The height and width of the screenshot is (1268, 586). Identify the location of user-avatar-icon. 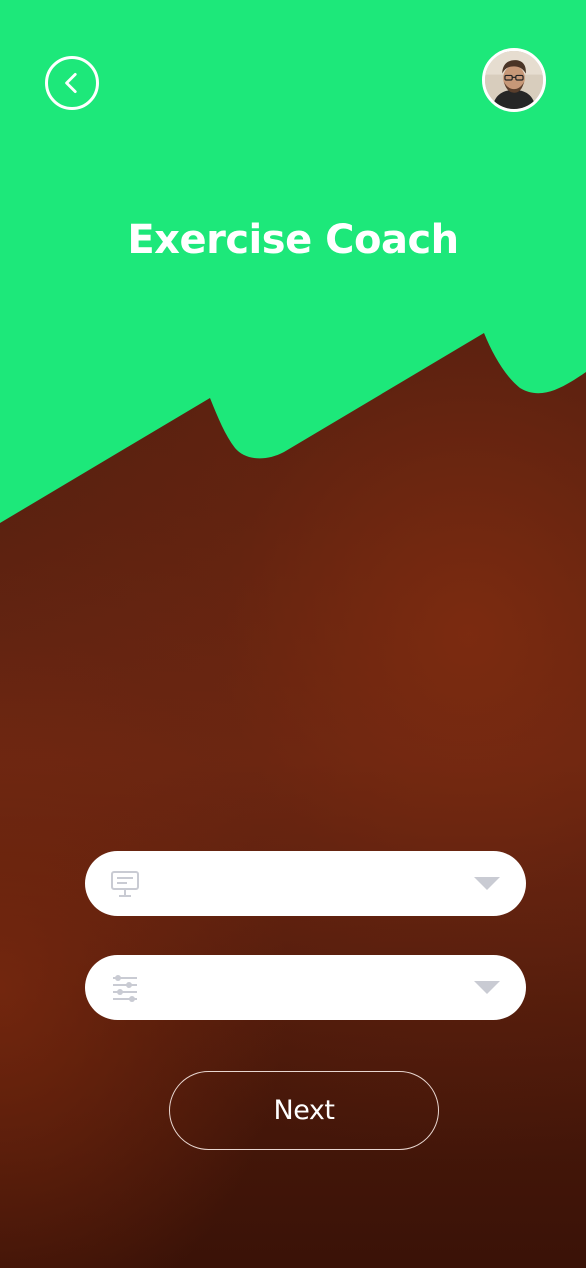
(514, 80).